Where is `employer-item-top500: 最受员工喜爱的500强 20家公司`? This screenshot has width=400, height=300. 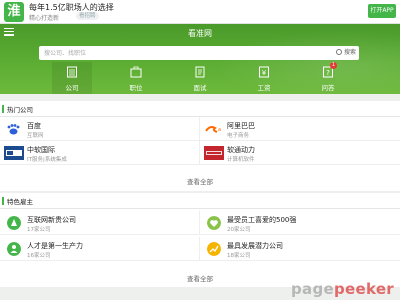 employer-item-top500: 最受员工喜爱的500强 20家公司 is located at coordinates (300, 223).